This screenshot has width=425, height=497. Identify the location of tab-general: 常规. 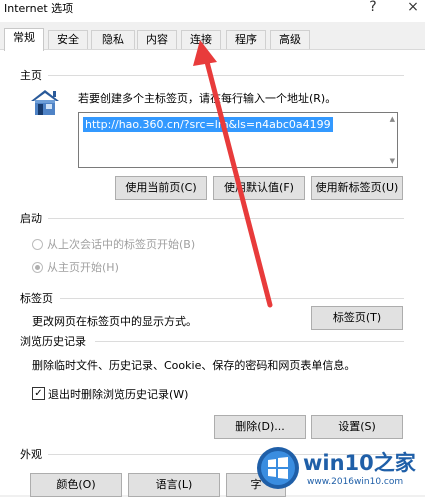
(24, 39).